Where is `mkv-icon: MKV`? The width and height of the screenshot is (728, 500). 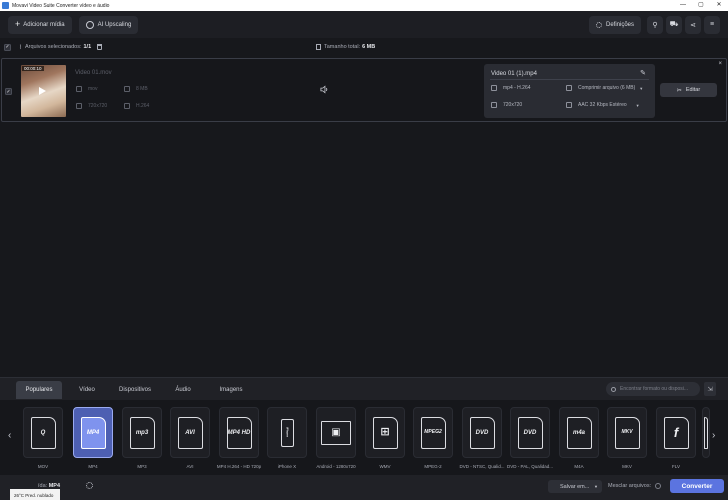
mkv-icon: MKV is located at coordinates (627, 432).